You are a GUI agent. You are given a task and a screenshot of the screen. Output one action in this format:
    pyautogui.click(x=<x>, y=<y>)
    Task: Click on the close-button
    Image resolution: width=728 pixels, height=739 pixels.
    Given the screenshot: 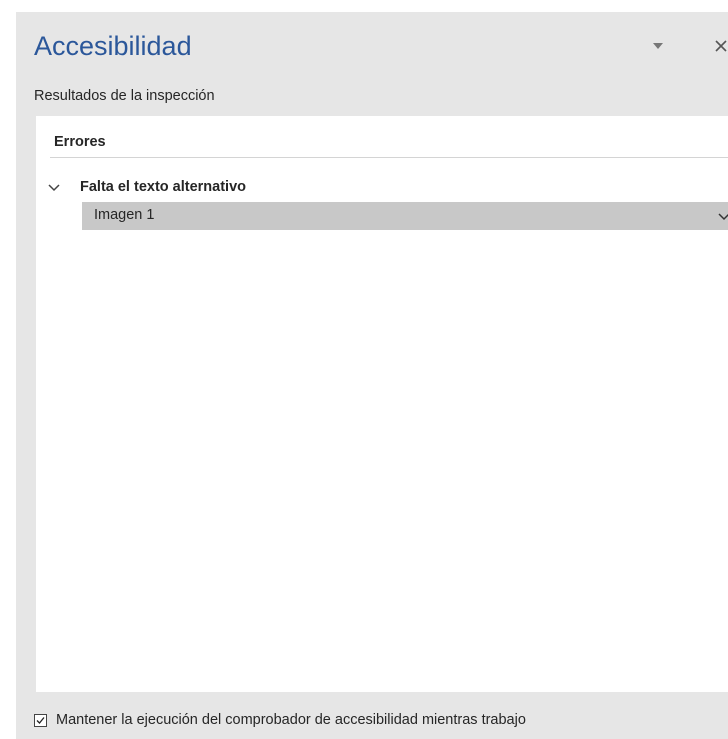 What is the action you would take?
    pyautogui.click(x=718, y=46)
    